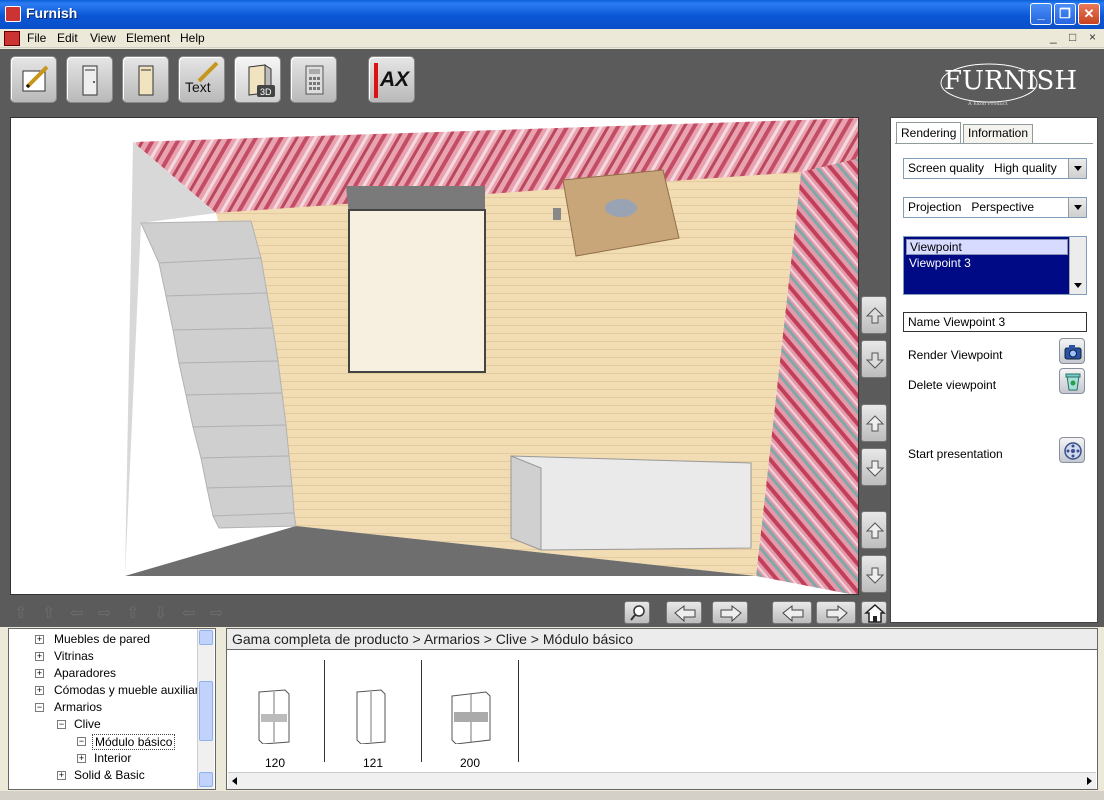  What do you see at coordinates (637, 612) in the screenshot?
I see `zoom-button` at bounding box center [637, 612].